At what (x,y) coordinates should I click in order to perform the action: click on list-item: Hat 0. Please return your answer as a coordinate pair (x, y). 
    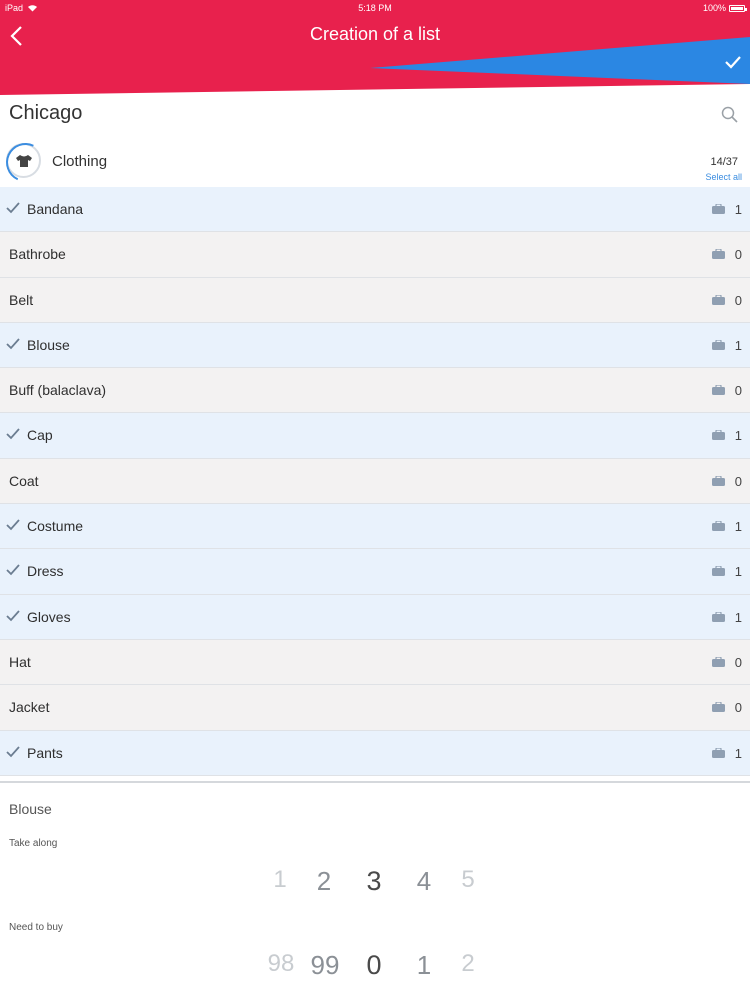
    Looking at the image, I should click on (375, 662).